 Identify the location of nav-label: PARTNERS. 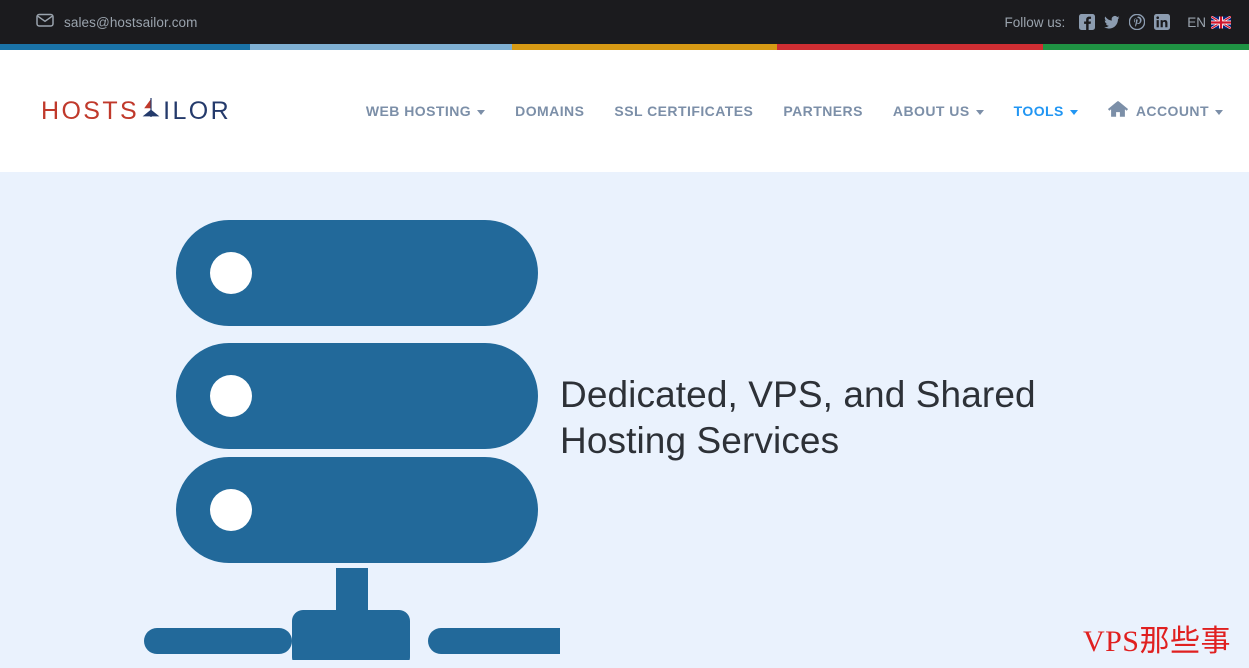
(823, 111).